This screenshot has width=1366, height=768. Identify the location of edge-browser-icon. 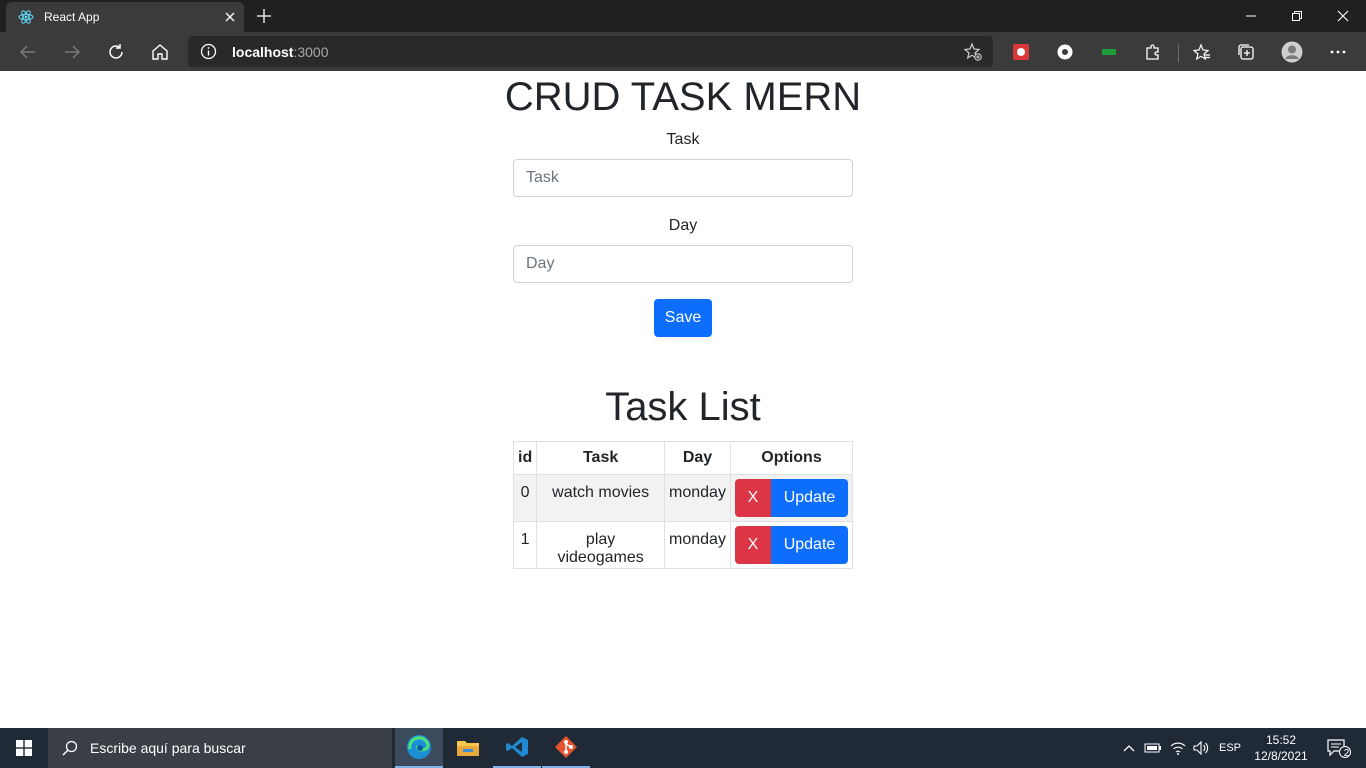
(419, 748).